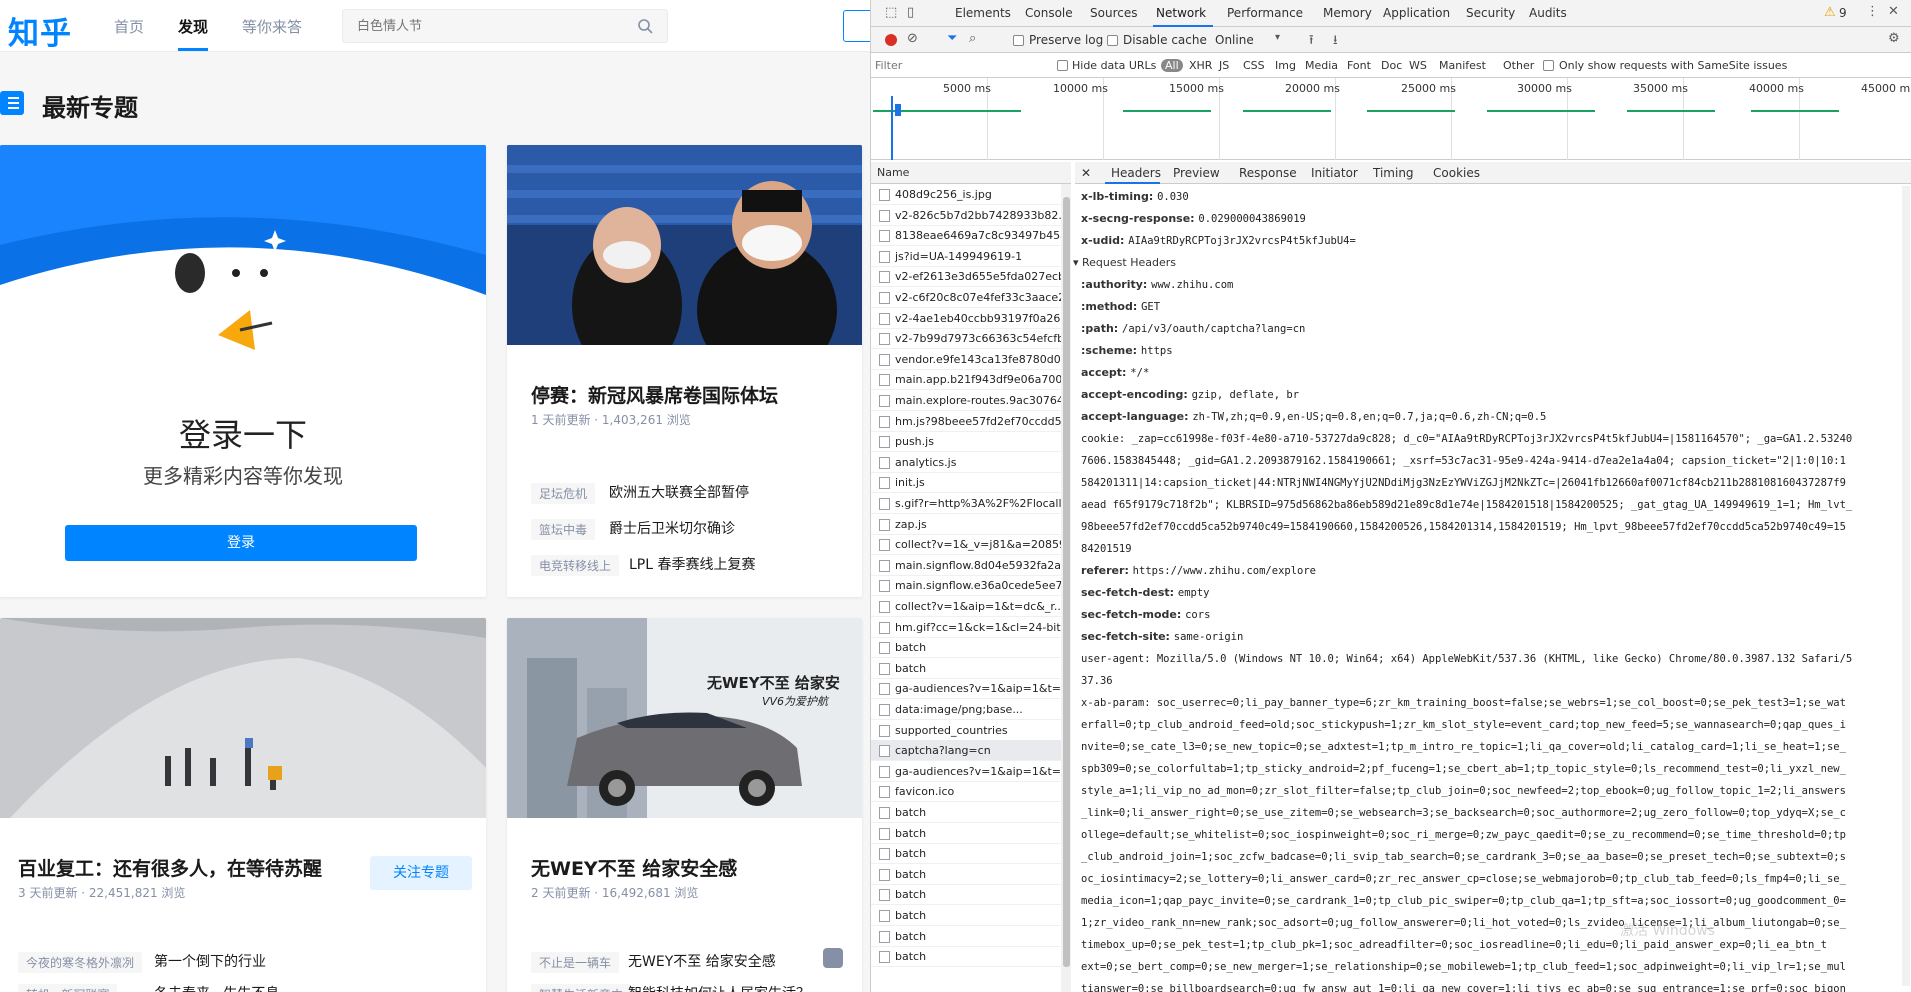  I want to click on export-har-icon: ⭳, so click(1335, 42).